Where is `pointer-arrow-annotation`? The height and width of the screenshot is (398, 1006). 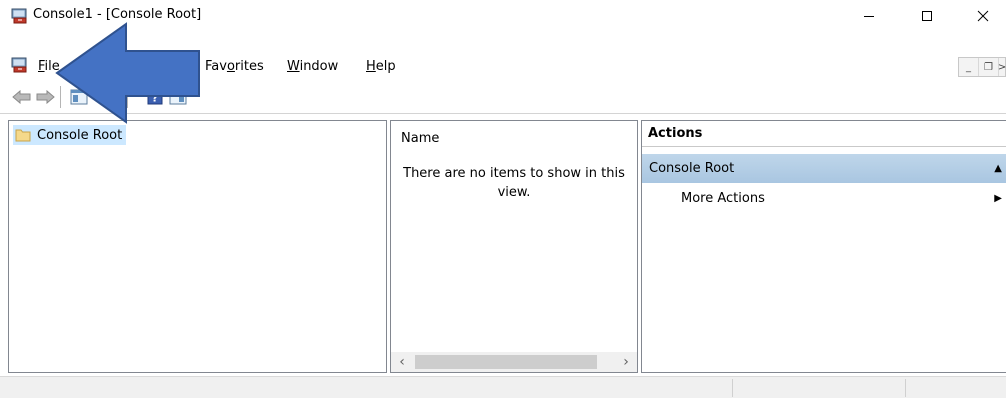 pointer-arrow-annotation is located at coordinates (127, 73).